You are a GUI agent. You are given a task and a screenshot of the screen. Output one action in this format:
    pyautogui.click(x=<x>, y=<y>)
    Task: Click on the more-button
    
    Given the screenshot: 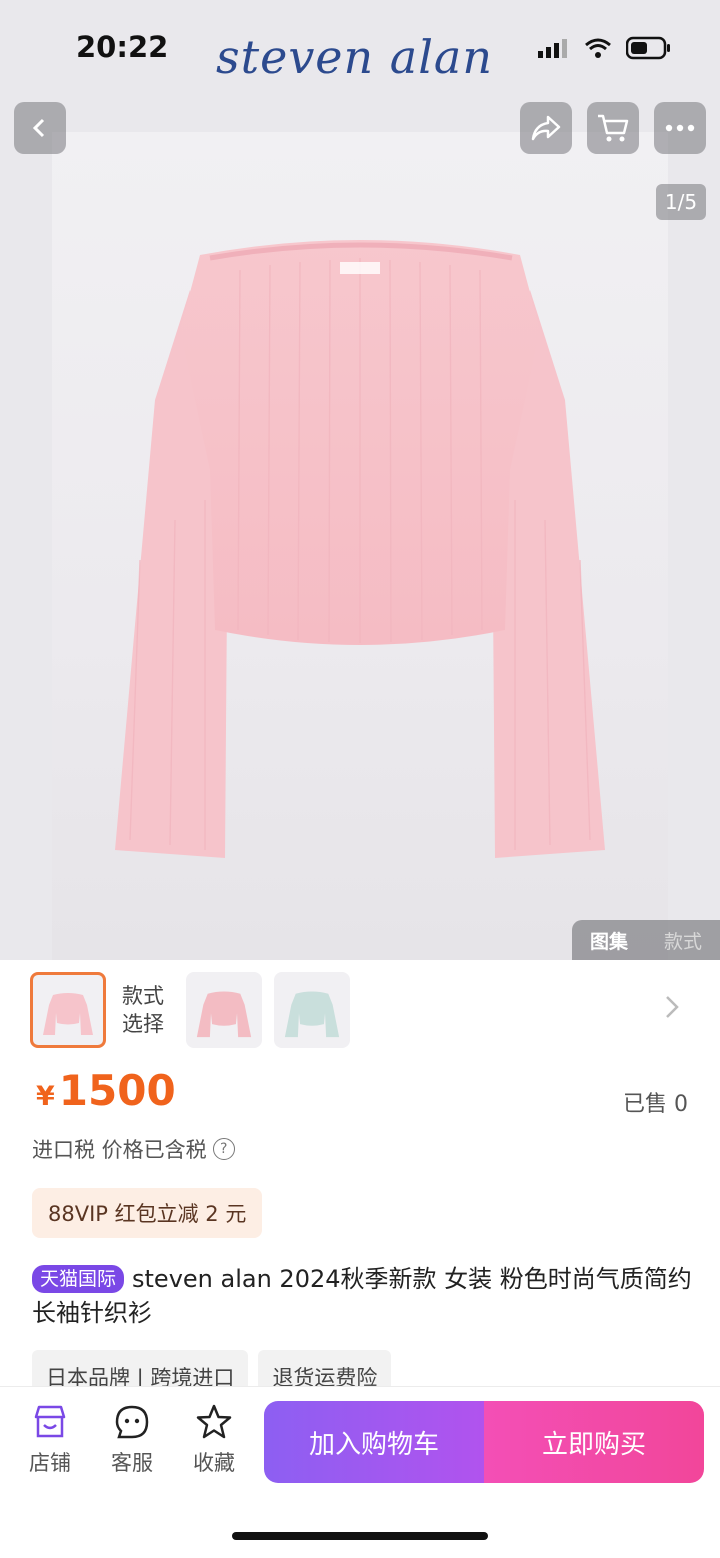 What is the action you would take?
    pyautogui.click(x=680, y=128)
    